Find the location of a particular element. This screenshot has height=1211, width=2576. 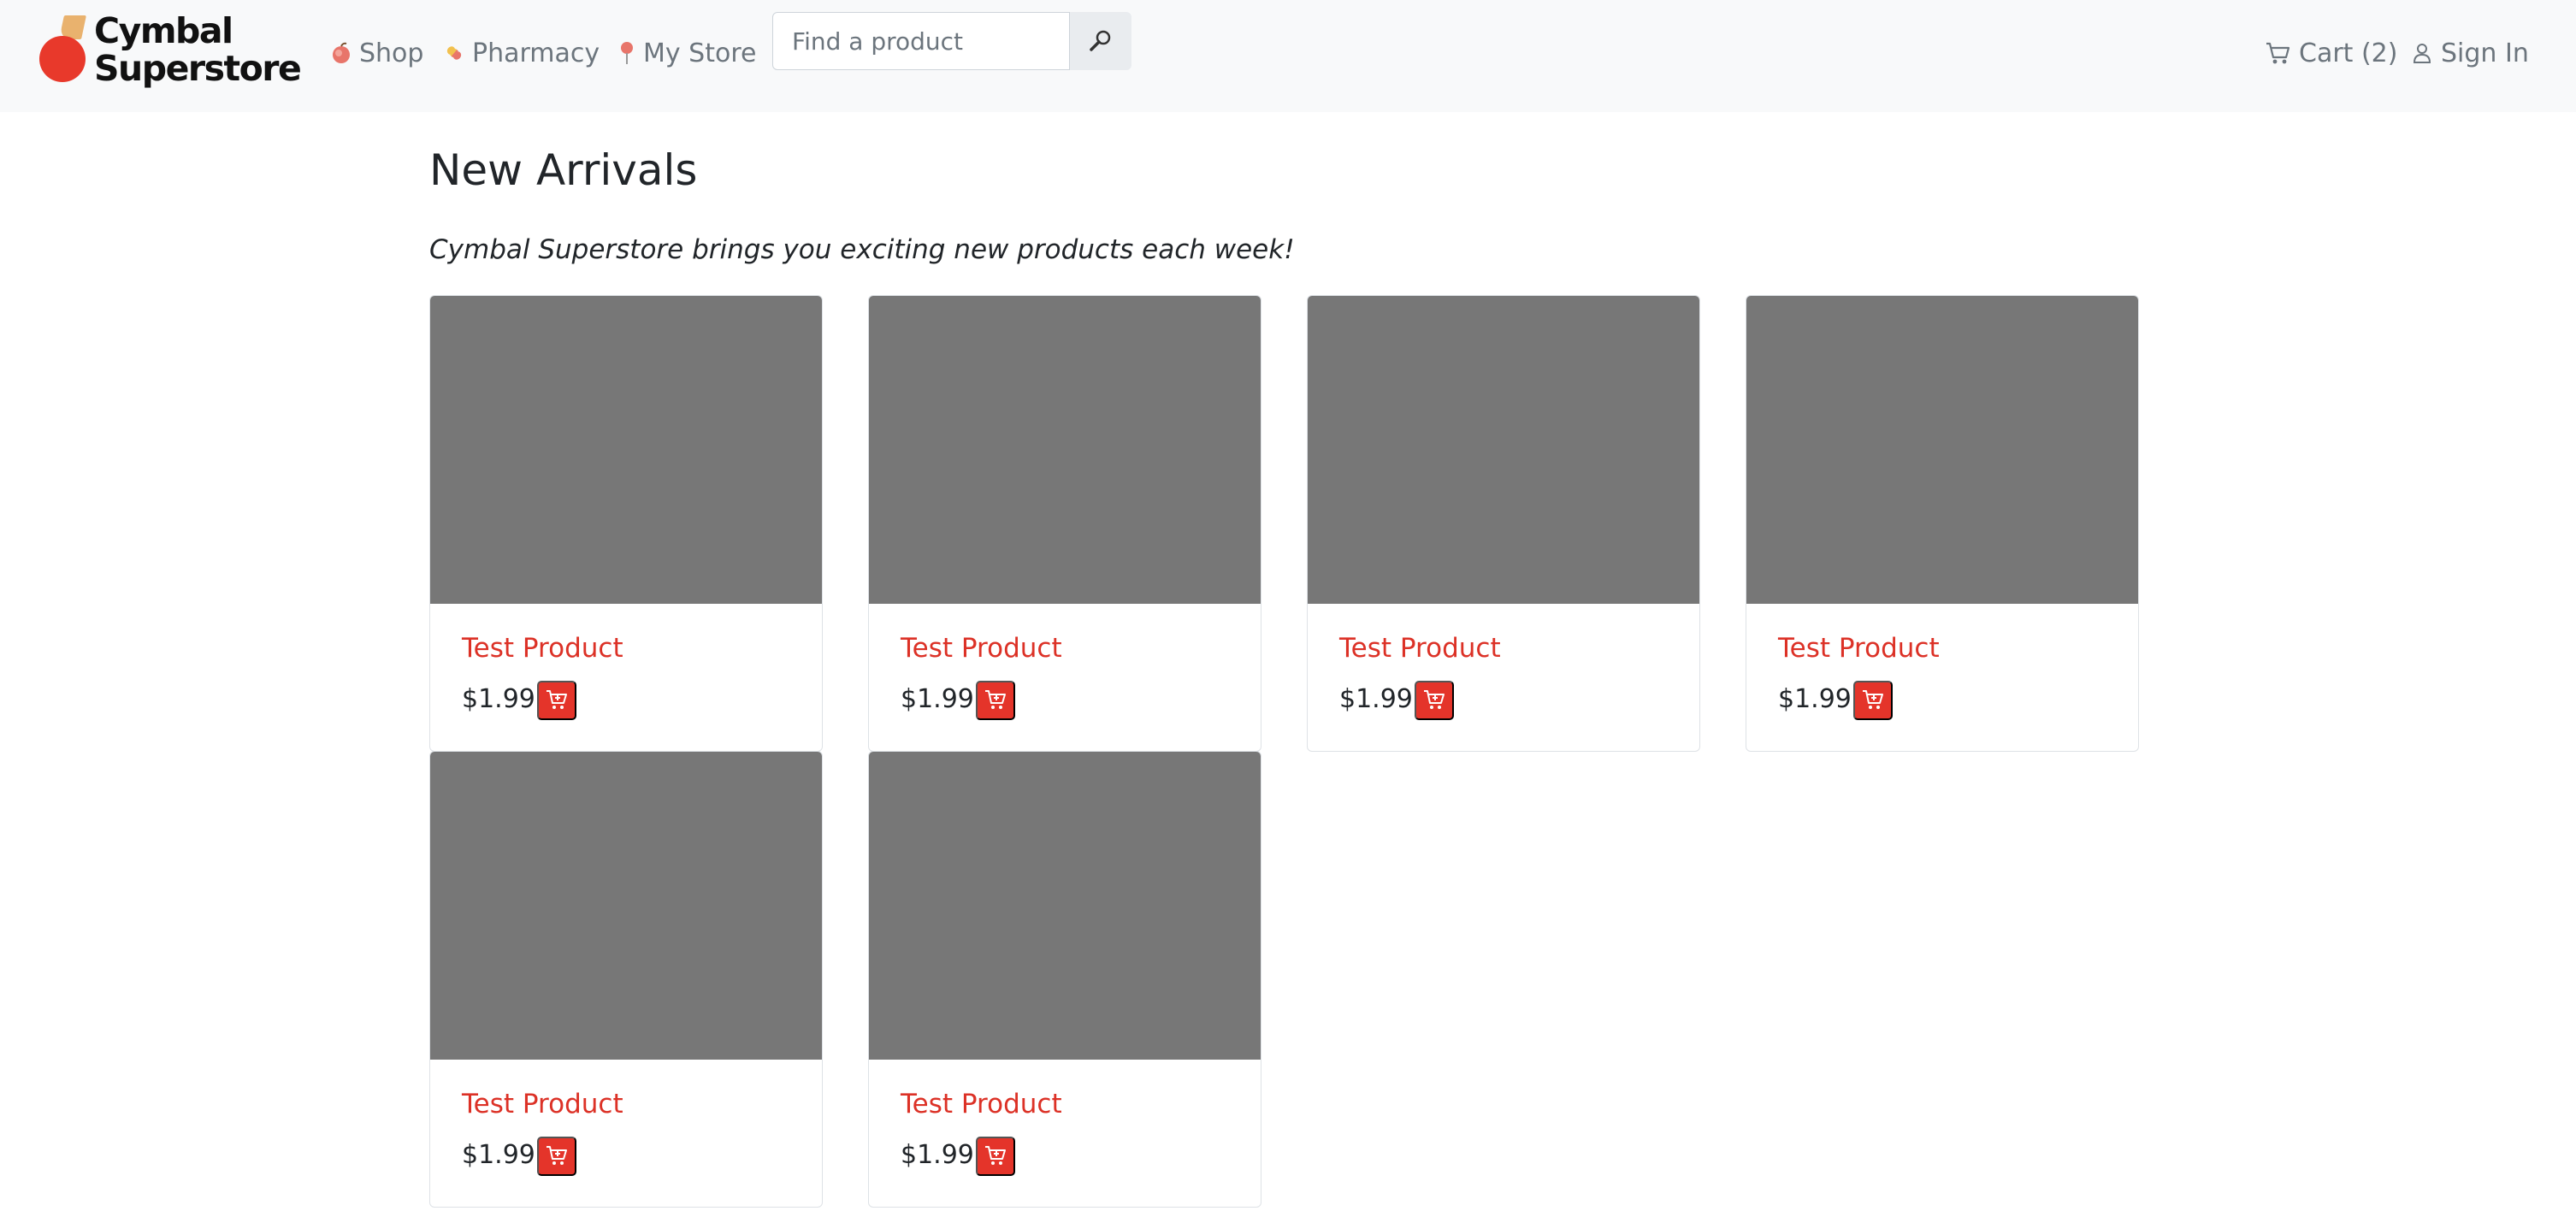

brand-line-1: Cymbal is located at coordinates (163, 31).